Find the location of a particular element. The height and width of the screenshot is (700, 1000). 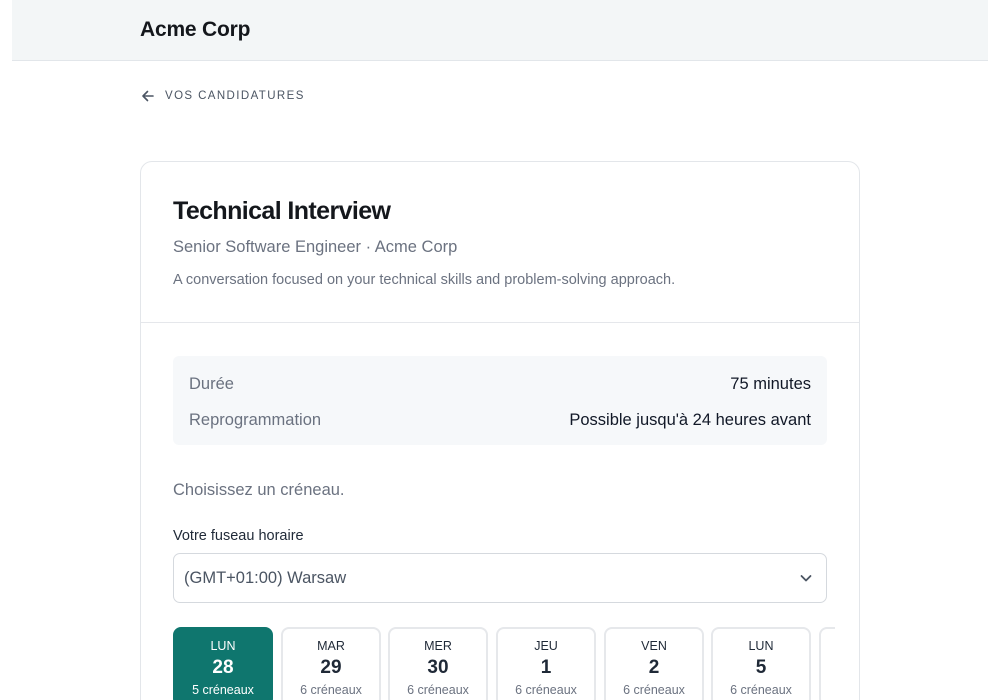

detail-label: Durée is located at coordinates (211, 383).